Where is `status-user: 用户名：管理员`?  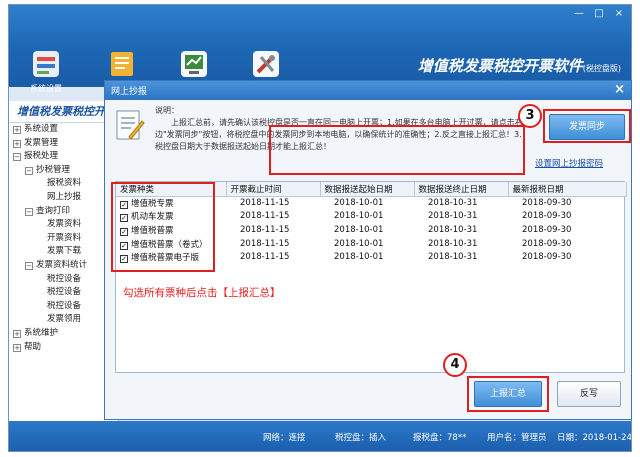 status-user: 用户名：管理员 is located at coordinates (517, 438).